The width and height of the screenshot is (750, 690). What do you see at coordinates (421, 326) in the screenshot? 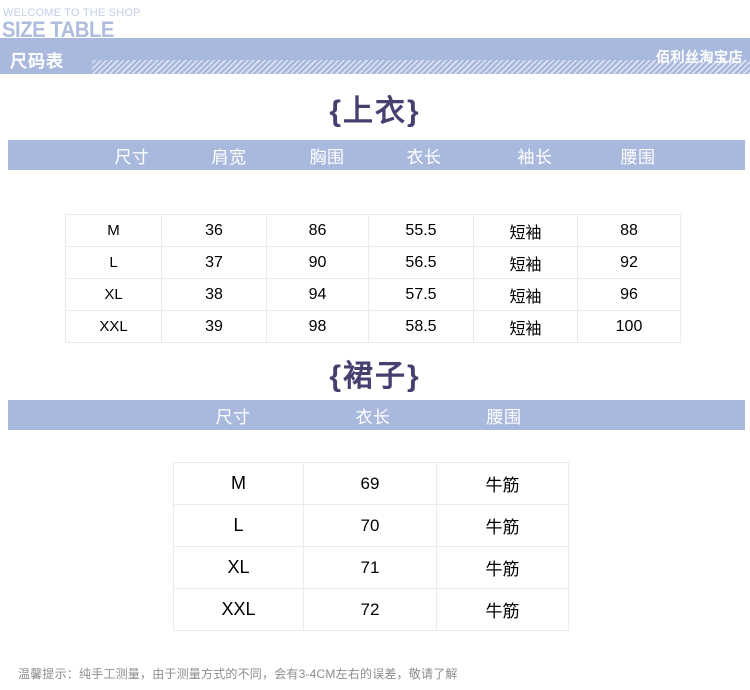
I see `cell-length: 58.5` at bounding box center [421, 326].